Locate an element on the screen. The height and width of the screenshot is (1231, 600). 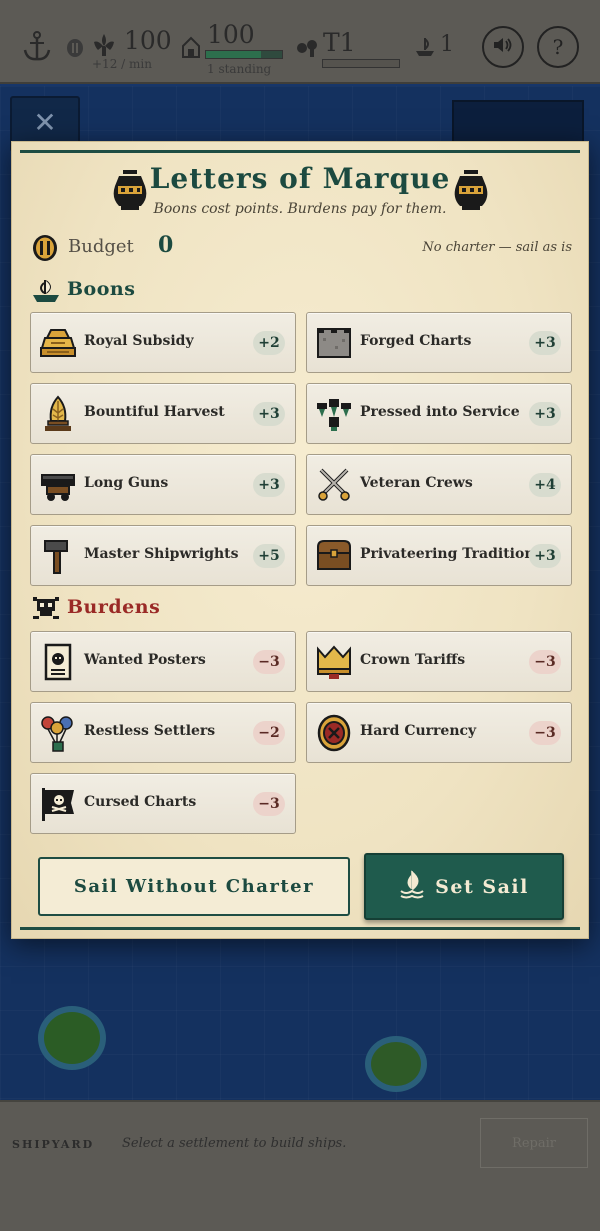
sail-without-charter-label: Sail Without Charter is located at coordinates (194, 886).